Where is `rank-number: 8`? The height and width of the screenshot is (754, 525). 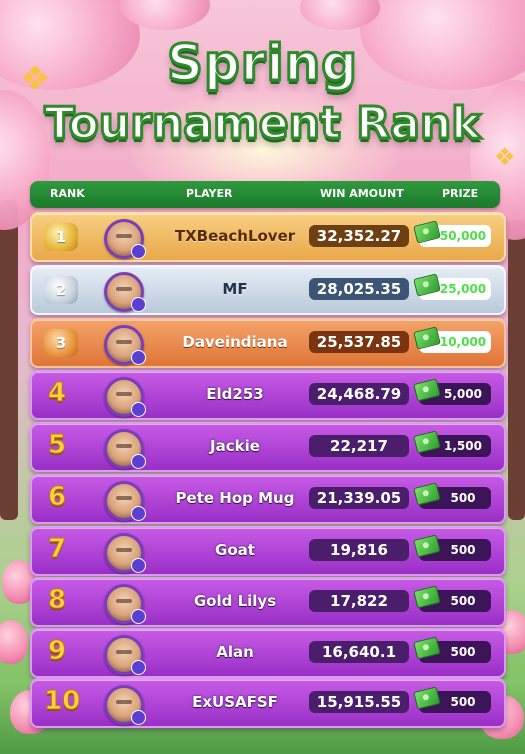
rank-number: 8 is located at coordinates (57, 600).